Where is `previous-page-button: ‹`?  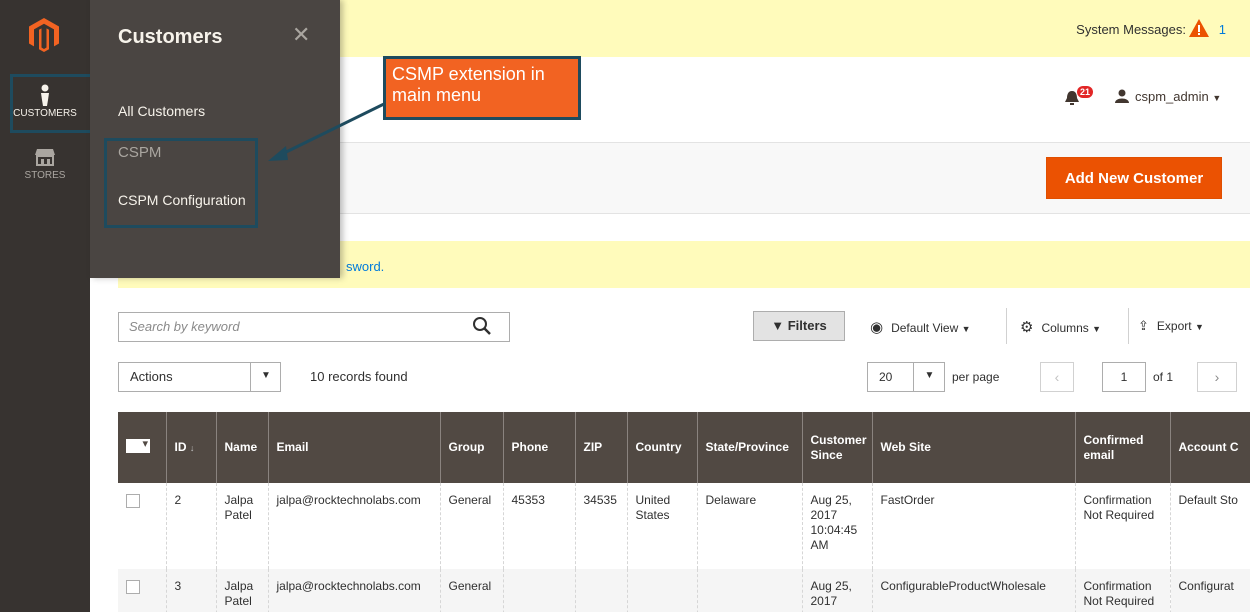
previous-page-button: ‹ is located at coordinates (1057, 377).